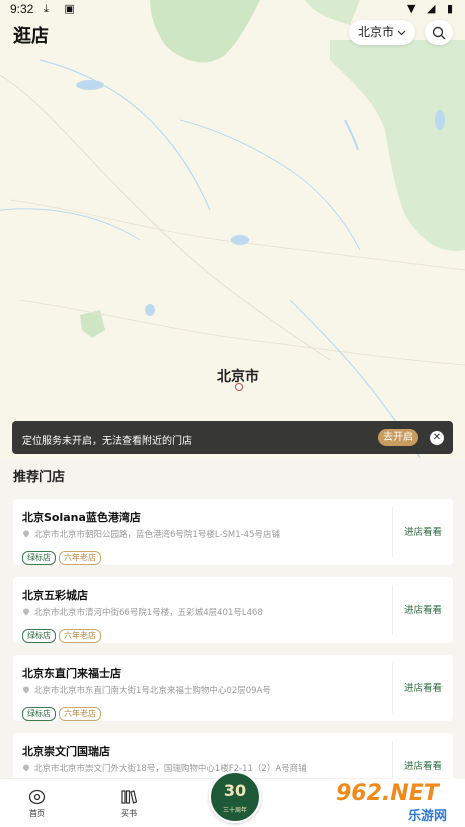 The height and width of the screenshot is (827, 465). Describe the element at coordinates (66, 751) in the screenshot. I see `store-name: 北京崇文门国瑞店` at that location.